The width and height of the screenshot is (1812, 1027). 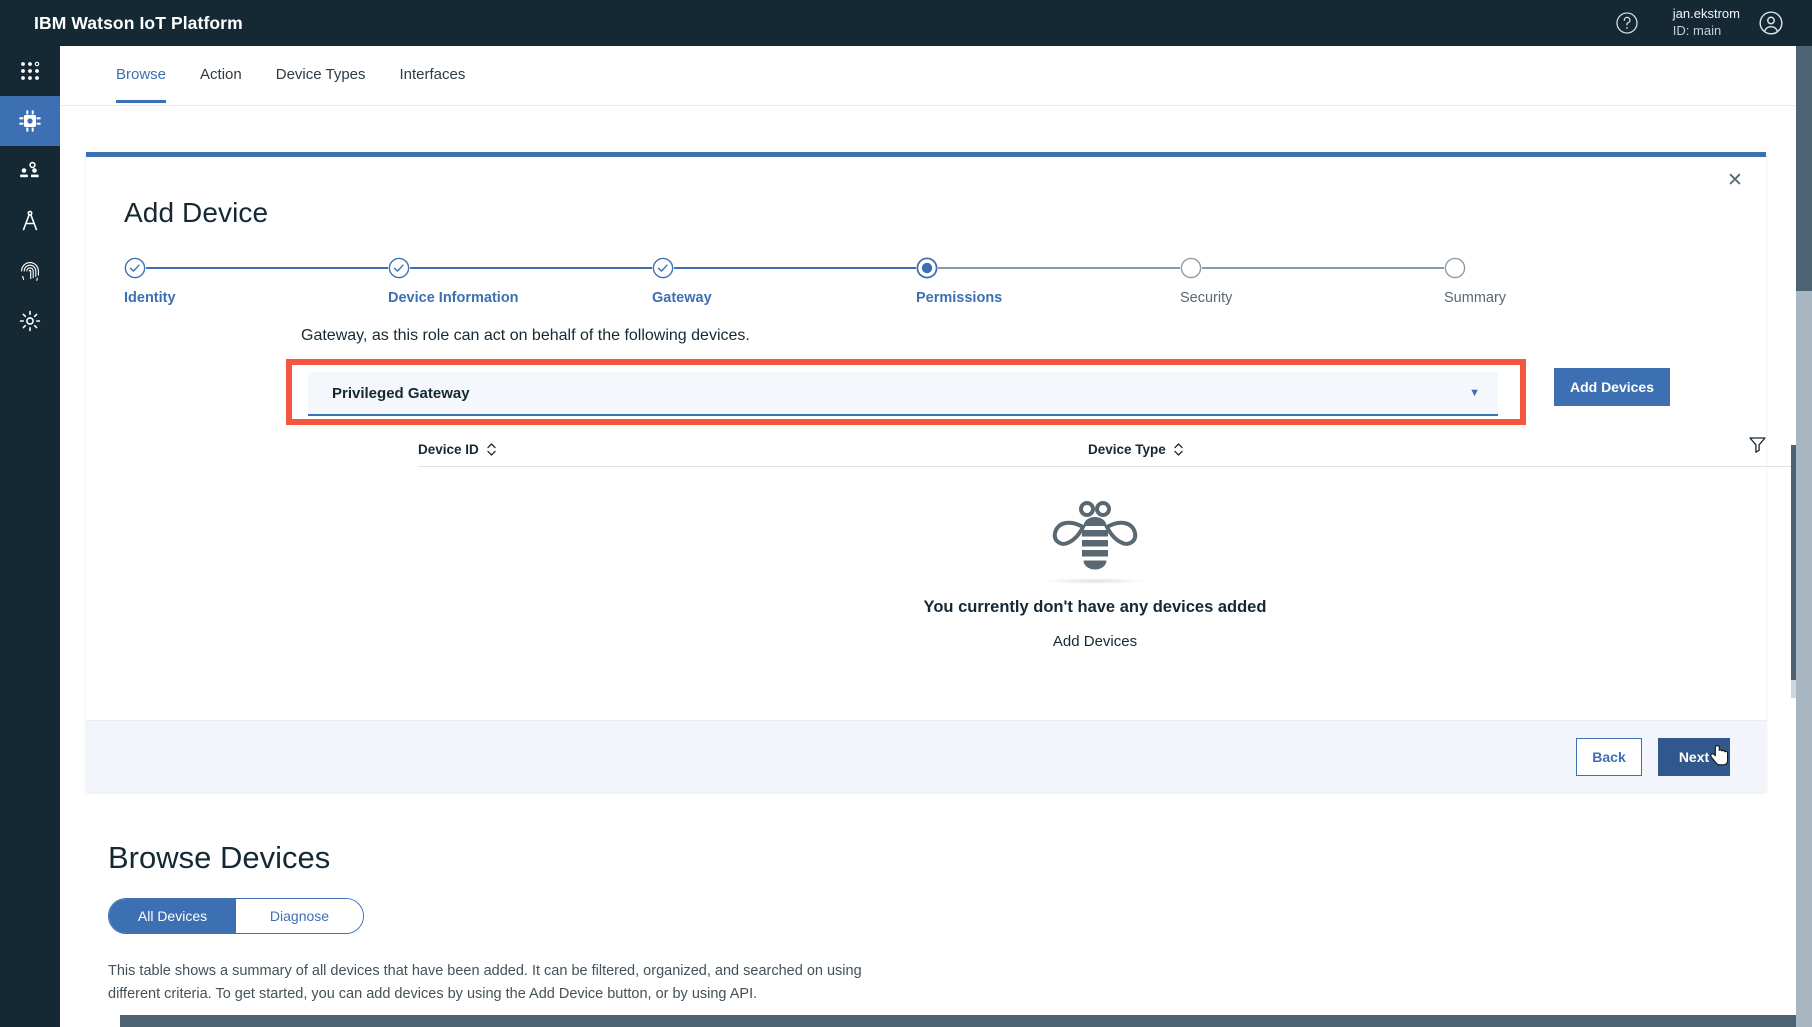 What do you see at coordinates (1804, 536) in the screenshot?
I see `page-scrollbar-track` at bounding box center [1804, 536].